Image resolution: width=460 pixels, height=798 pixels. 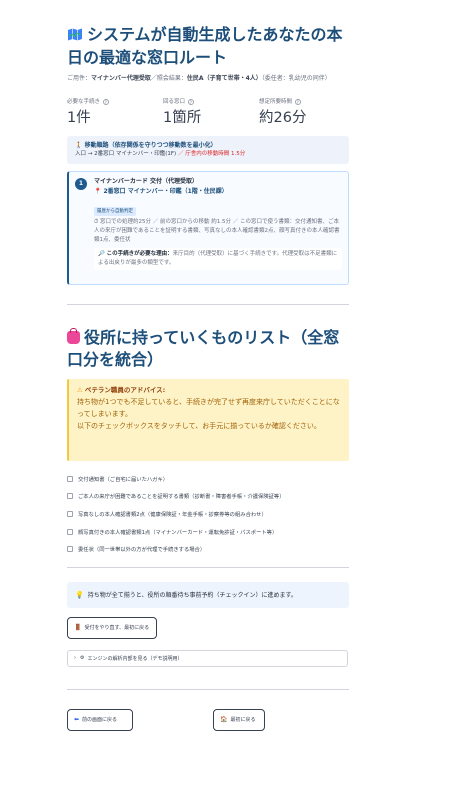 What do you see at coordinates (98, 191) in the screenshot?
I see `pin-icon: 📍` at bounding box center [98, 191].